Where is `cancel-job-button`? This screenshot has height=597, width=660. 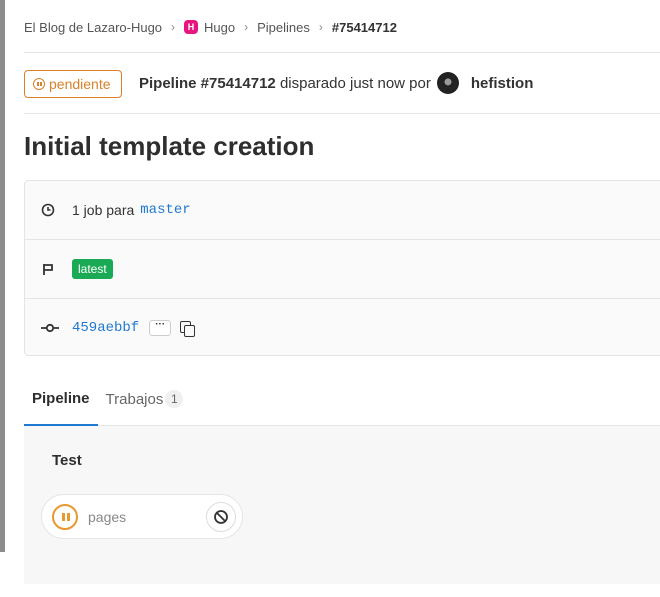 cancel-job-button is located at coordinates (221, 517).